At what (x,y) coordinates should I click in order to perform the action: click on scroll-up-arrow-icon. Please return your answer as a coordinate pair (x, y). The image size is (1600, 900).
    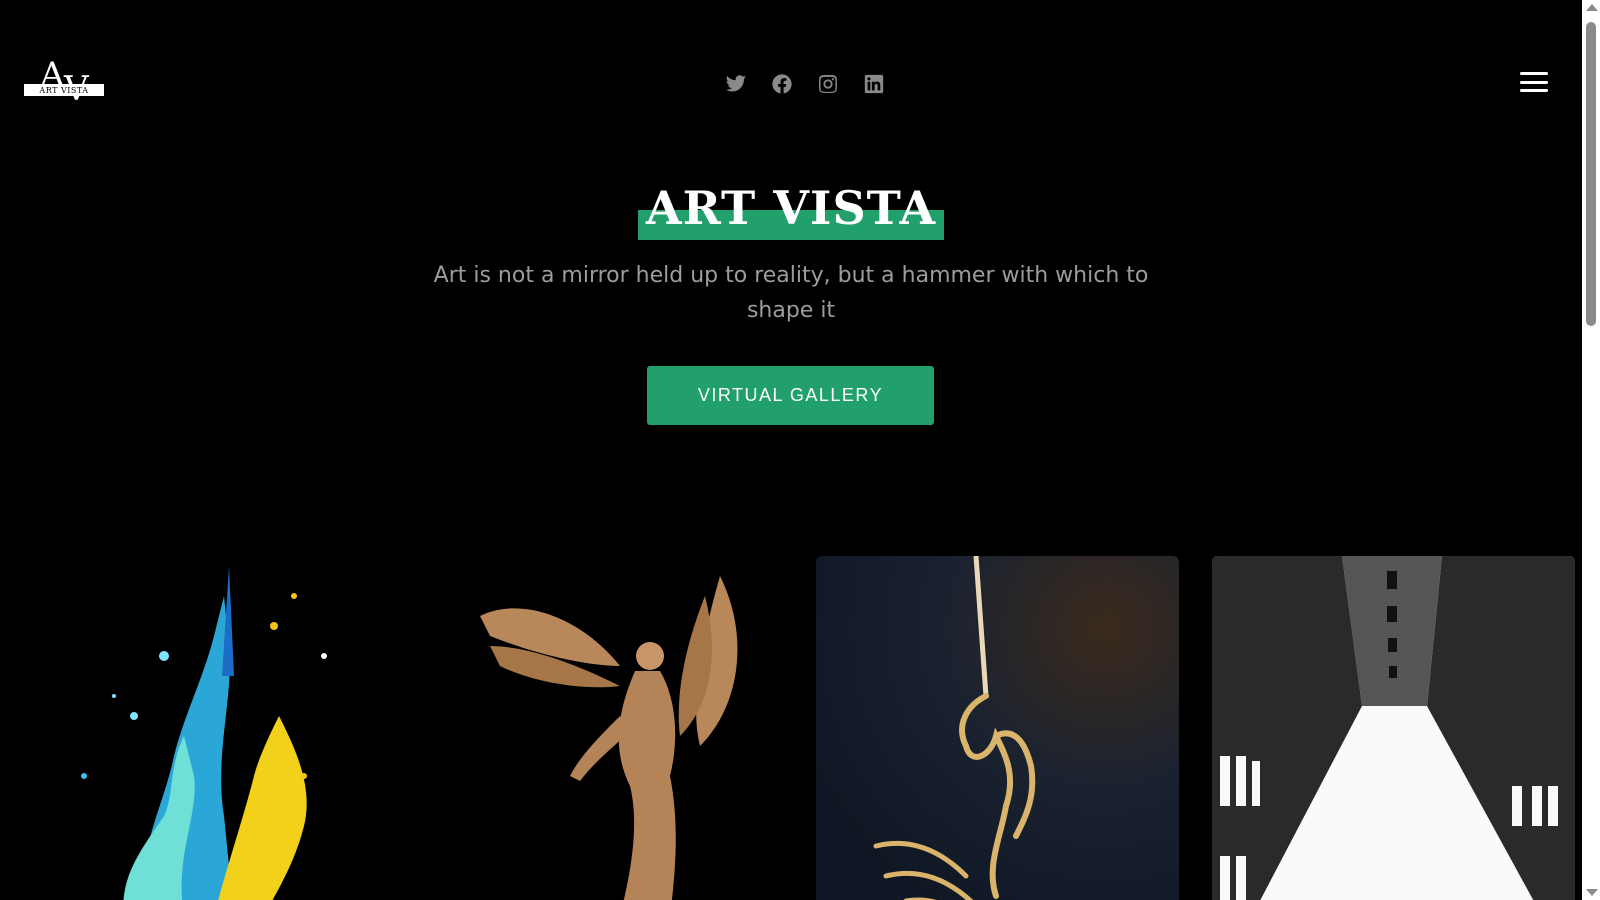
    Looking at the image, I should click on (1592, 7).